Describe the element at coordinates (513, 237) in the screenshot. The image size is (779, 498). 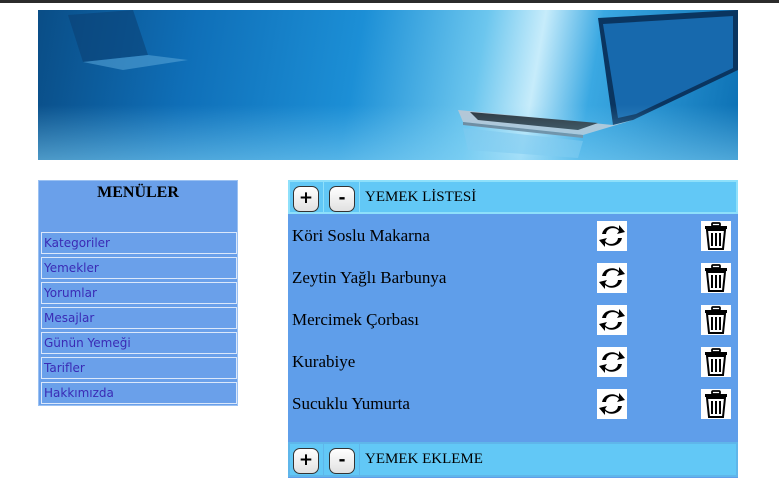
I see `food-row: Köri Soslu Makarna` at that location.